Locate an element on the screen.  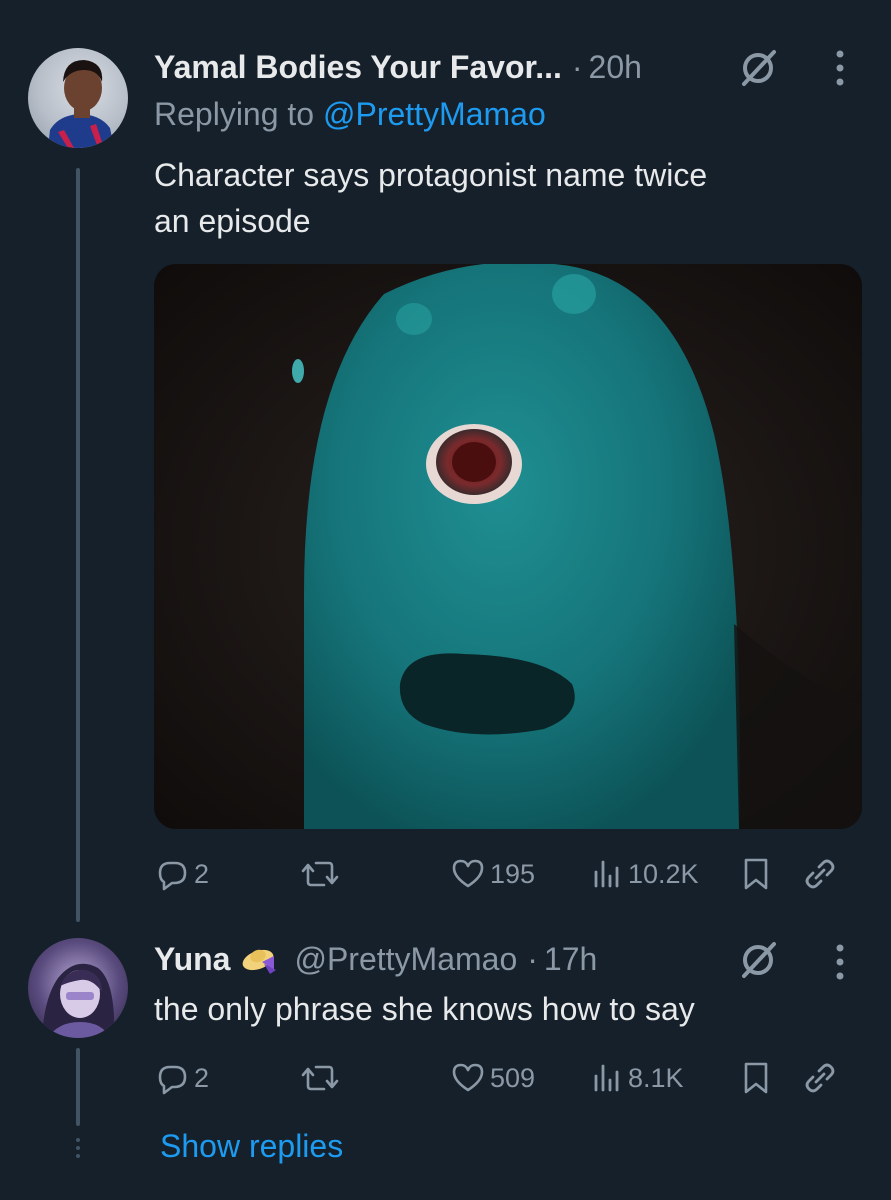
tweet-text-line: an episode is located at coordinates (232, 221).